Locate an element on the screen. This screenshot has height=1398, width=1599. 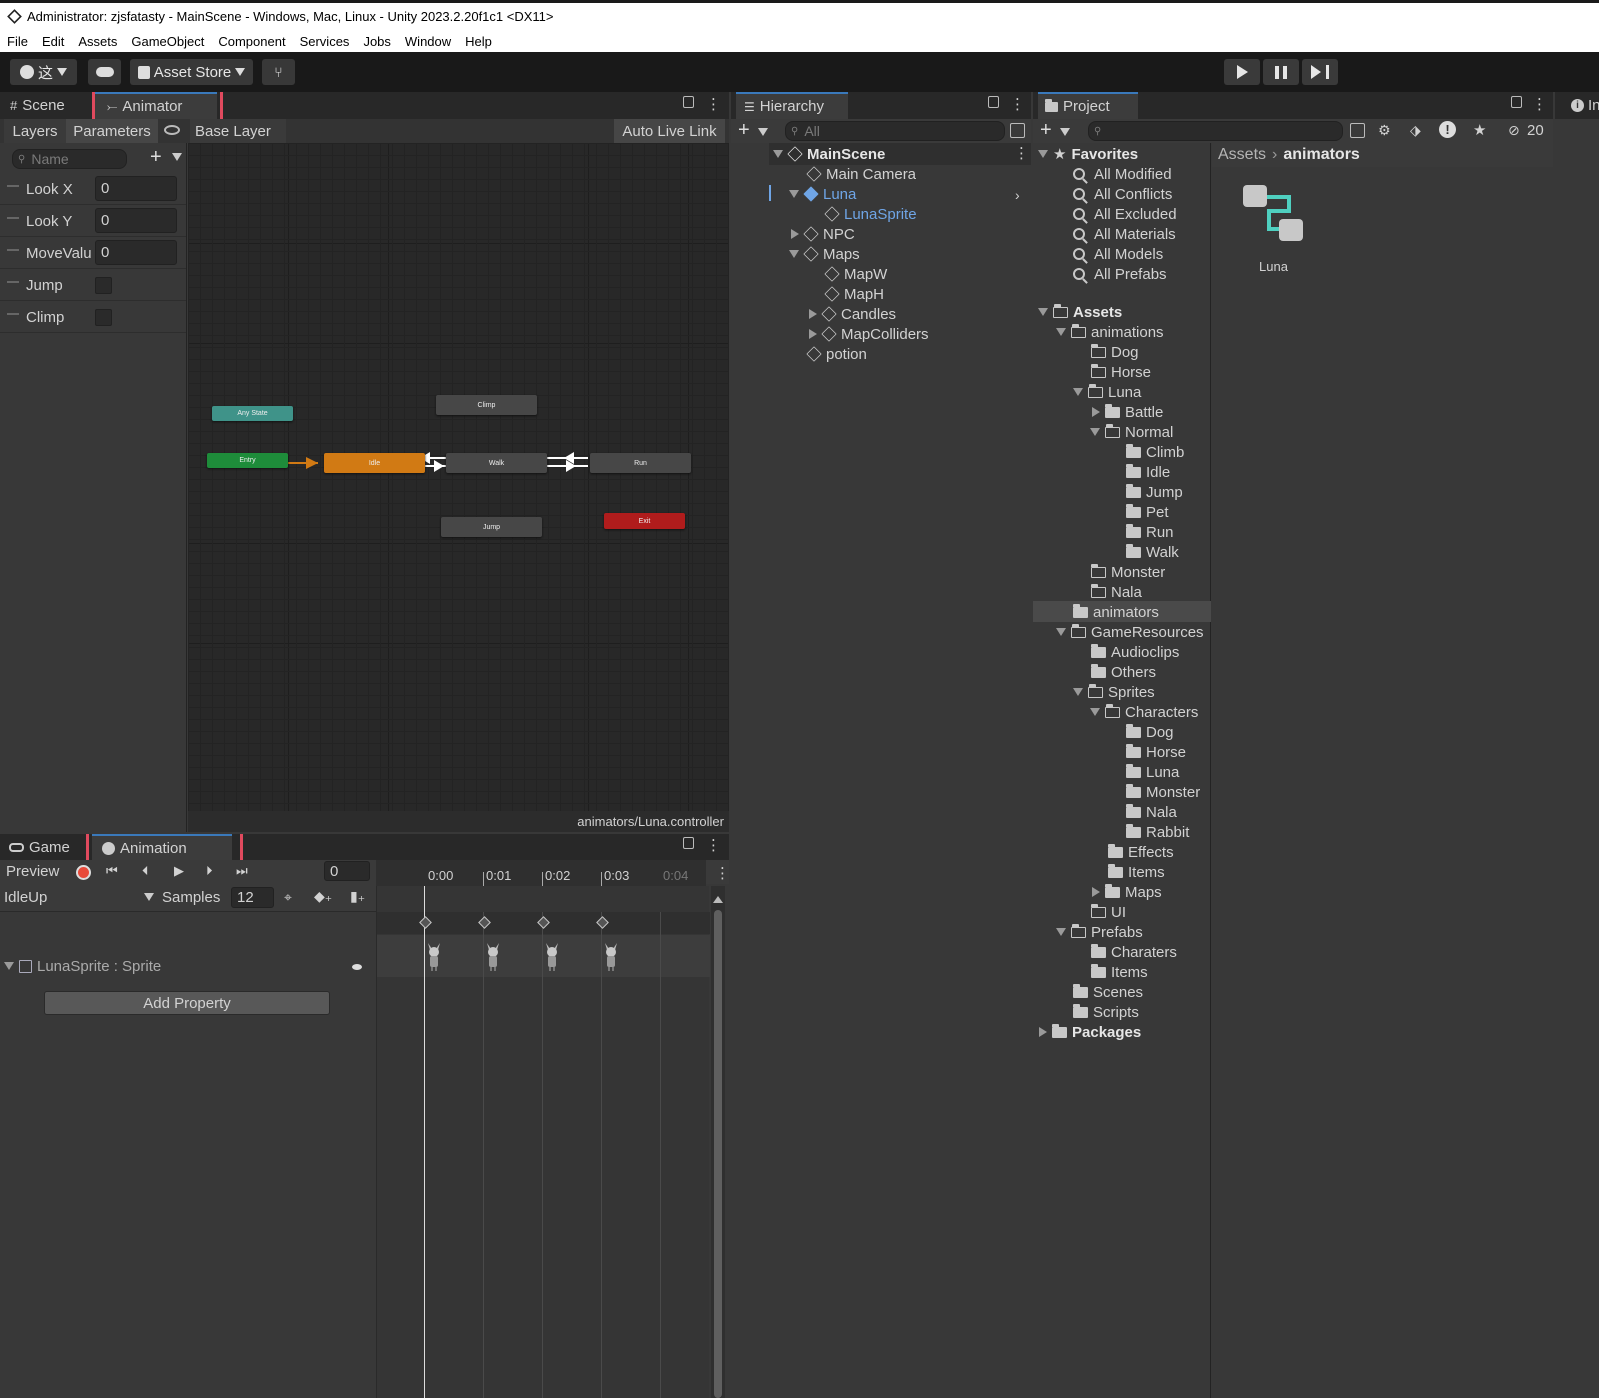
folder-item: Effects is located at coordinates (1141, 852).